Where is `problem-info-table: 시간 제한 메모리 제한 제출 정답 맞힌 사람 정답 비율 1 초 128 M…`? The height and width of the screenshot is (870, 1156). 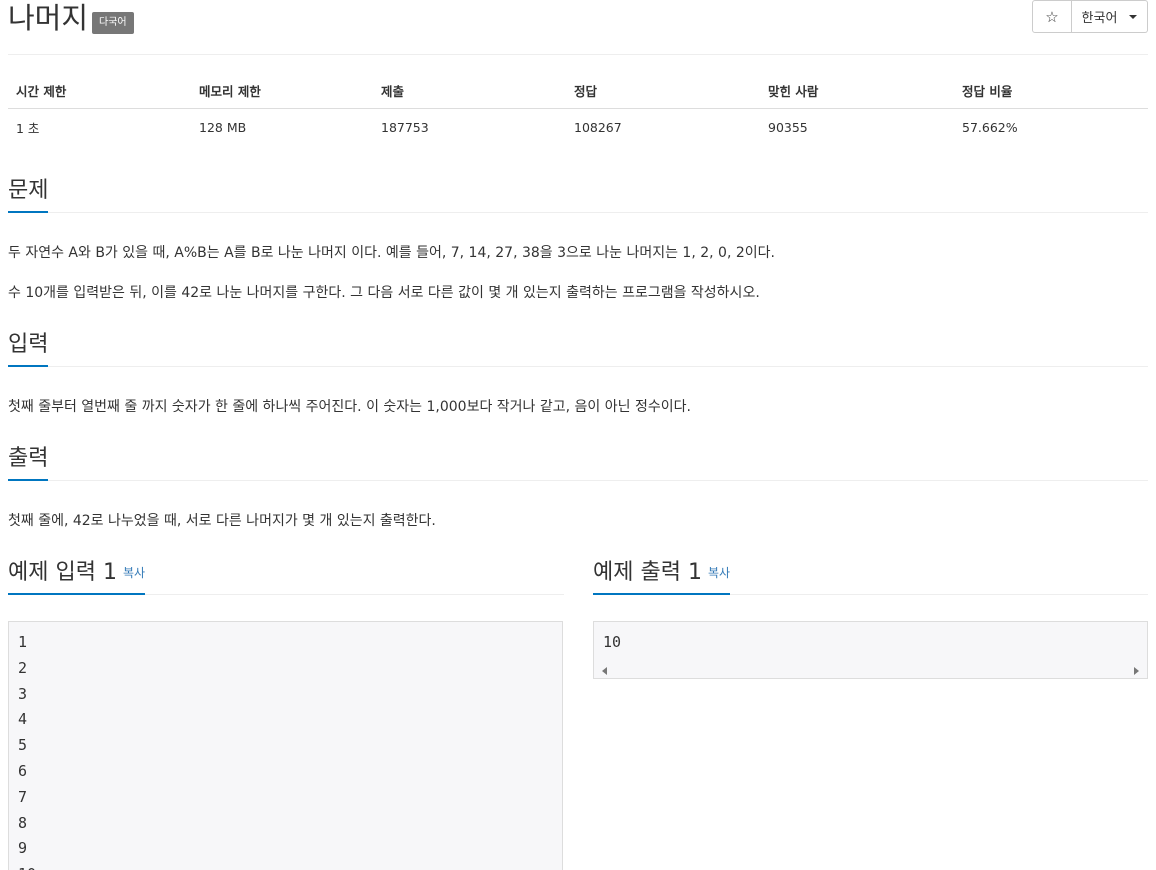 problem-info-table: 시간 제한 메모리 제한 제출 정답 맞힌 사람 정답 비율 1 초 128 M… is located at coordinates (578, 108).